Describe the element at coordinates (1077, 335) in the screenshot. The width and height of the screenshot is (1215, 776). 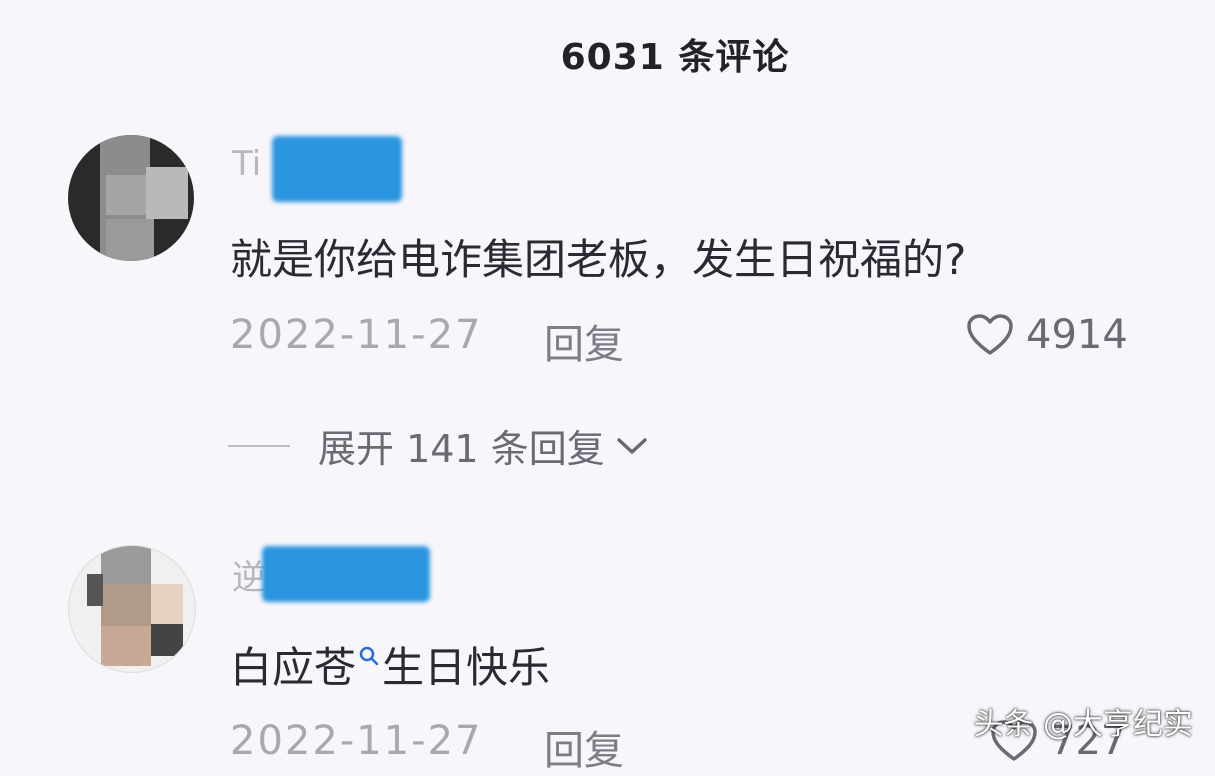
I see `like-count: 4914` at that location.